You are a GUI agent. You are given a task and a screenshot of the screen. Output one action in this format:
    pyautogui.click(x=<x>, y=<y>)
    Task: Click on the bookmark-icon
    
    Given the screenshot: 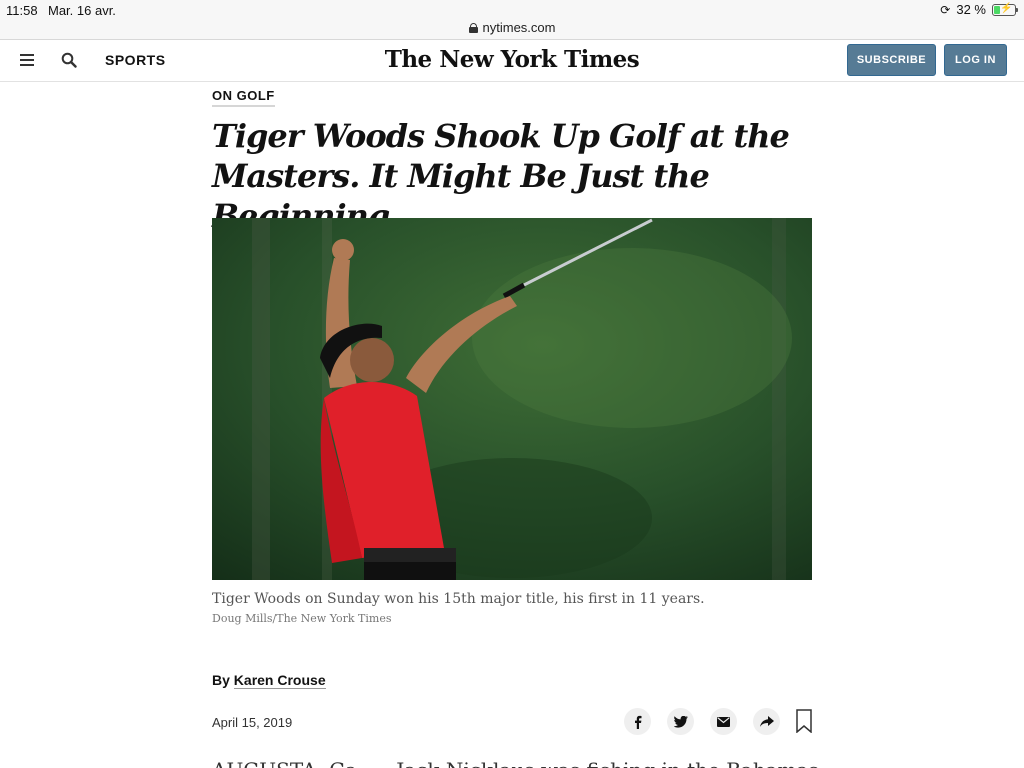 What is the action you would take?
    pyautogui.click(x=804, y=721)
    